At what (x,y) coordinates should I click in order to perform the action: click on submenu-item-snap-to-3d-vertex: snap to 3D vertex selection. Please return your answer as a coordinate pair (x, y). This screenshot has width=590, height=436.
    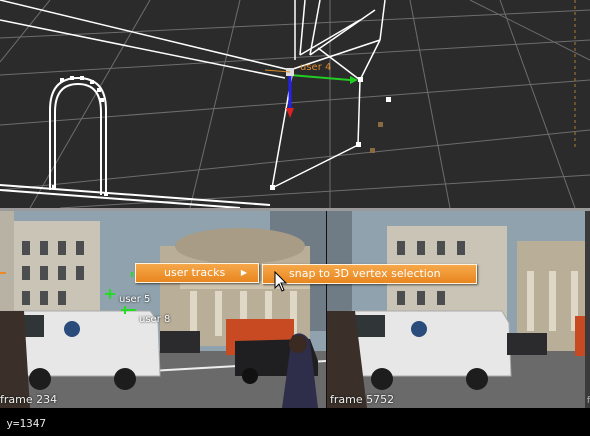
    Looking at the image, I should click on (369, 274).